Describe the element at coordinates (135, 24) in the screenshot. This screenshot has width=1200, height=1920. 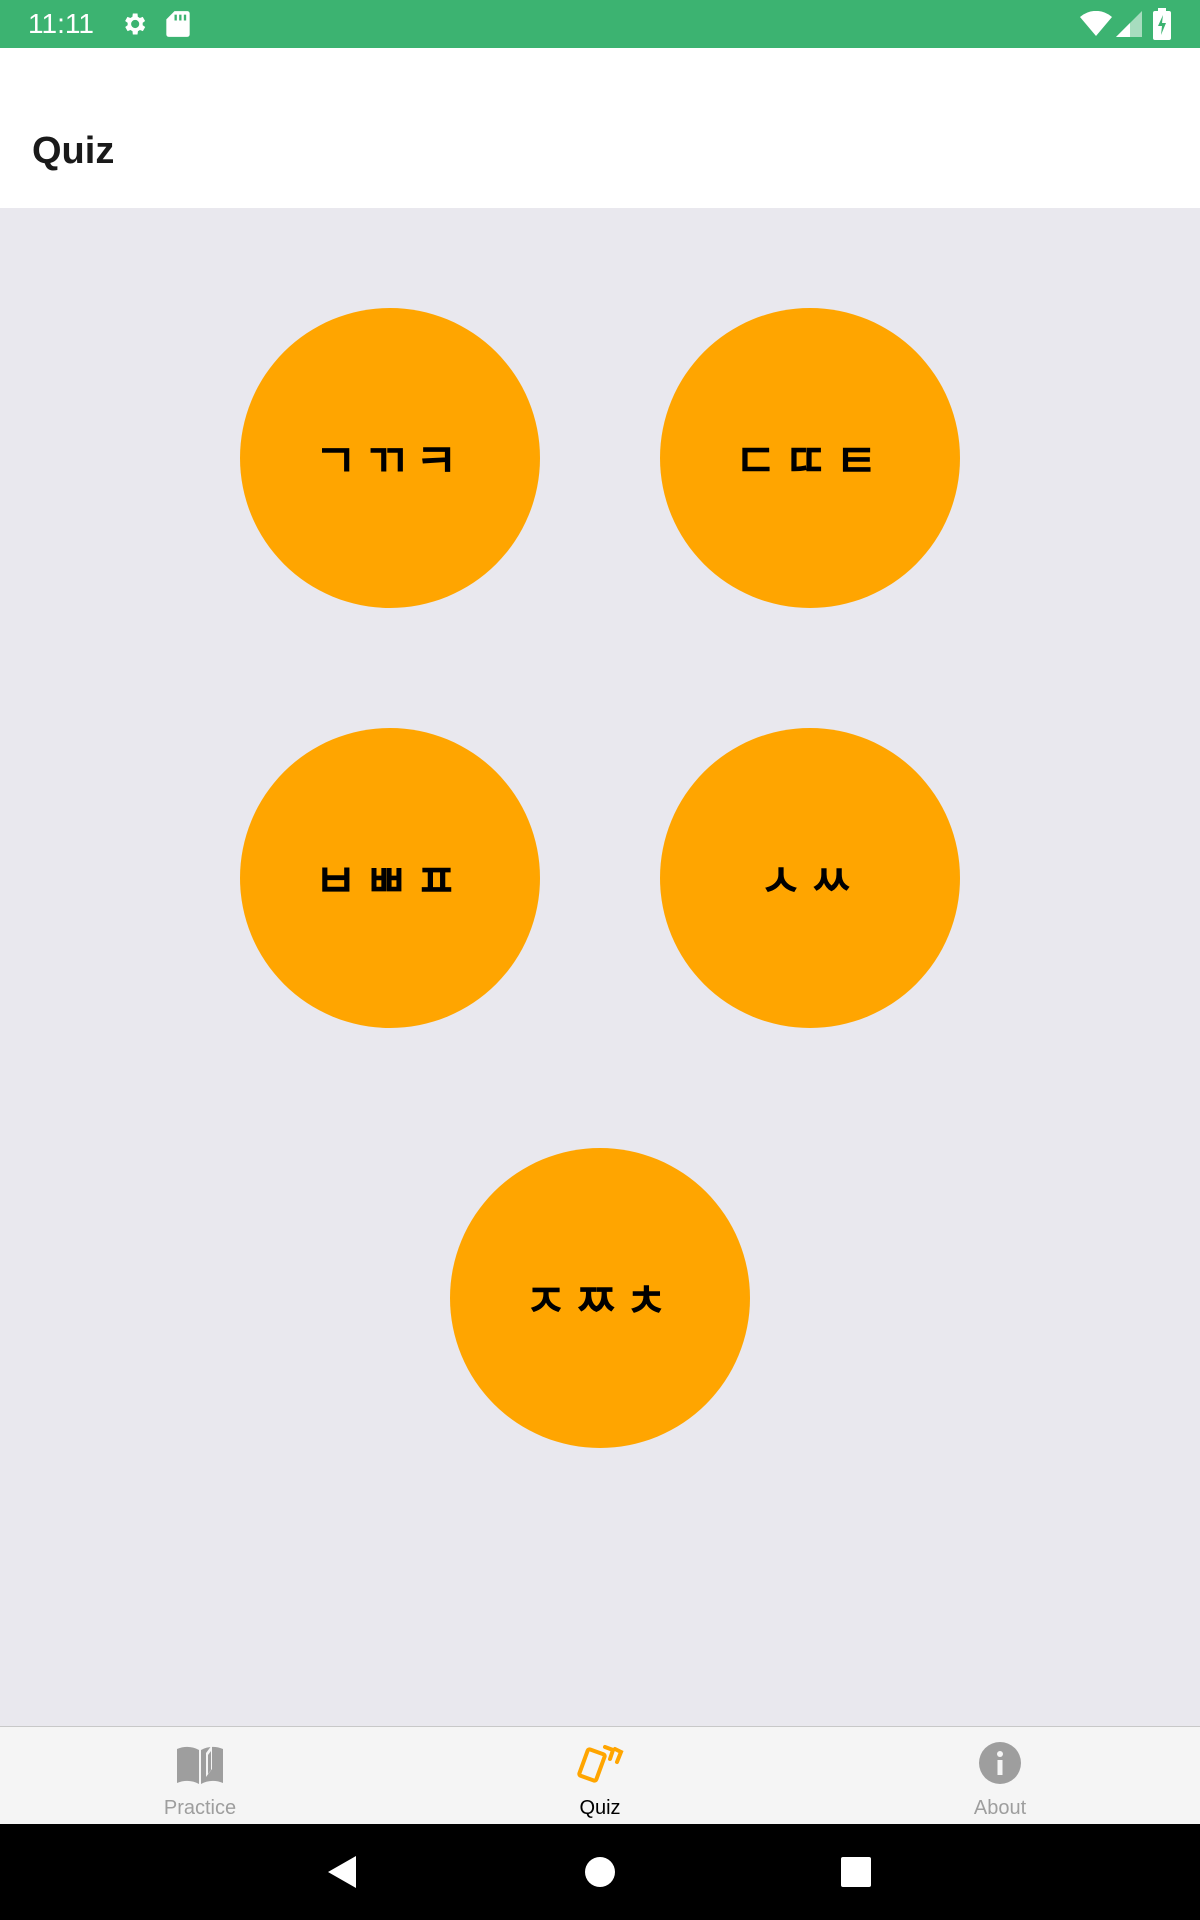
I see `gear-icon` at that location.